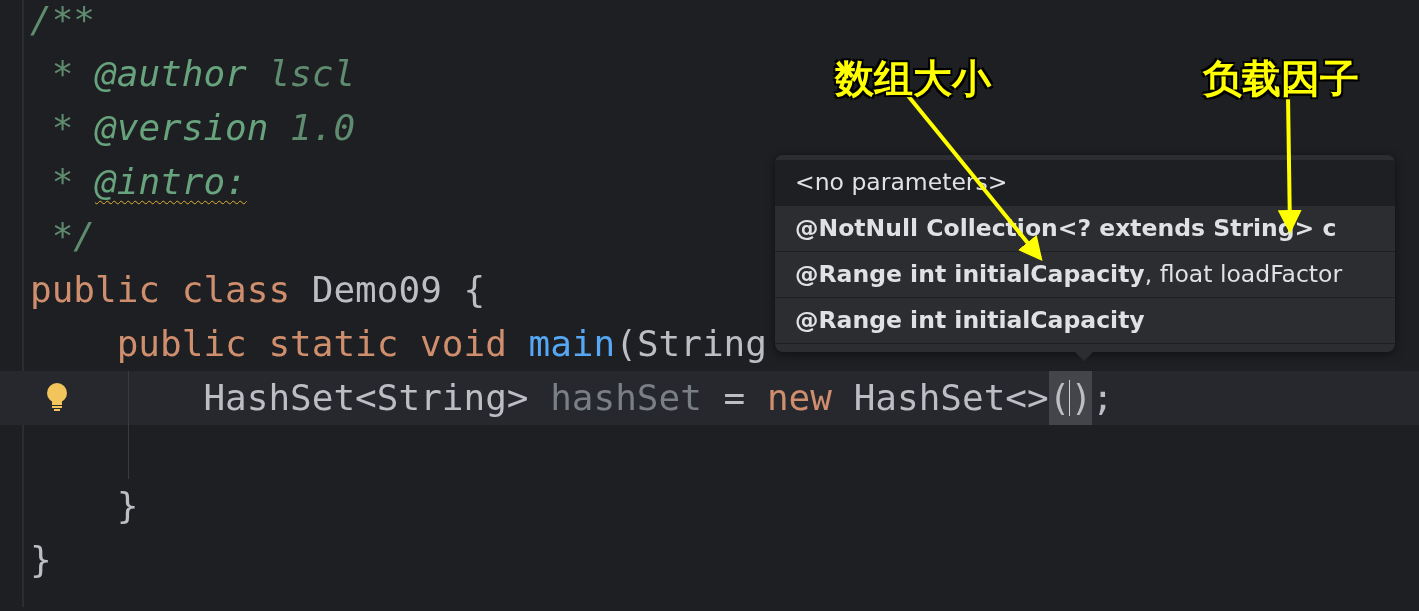 The height and width of the screenshot is (611, 1419). I want to click on parameter-signature: @Range int initialCapacity, so click(1085, 321).